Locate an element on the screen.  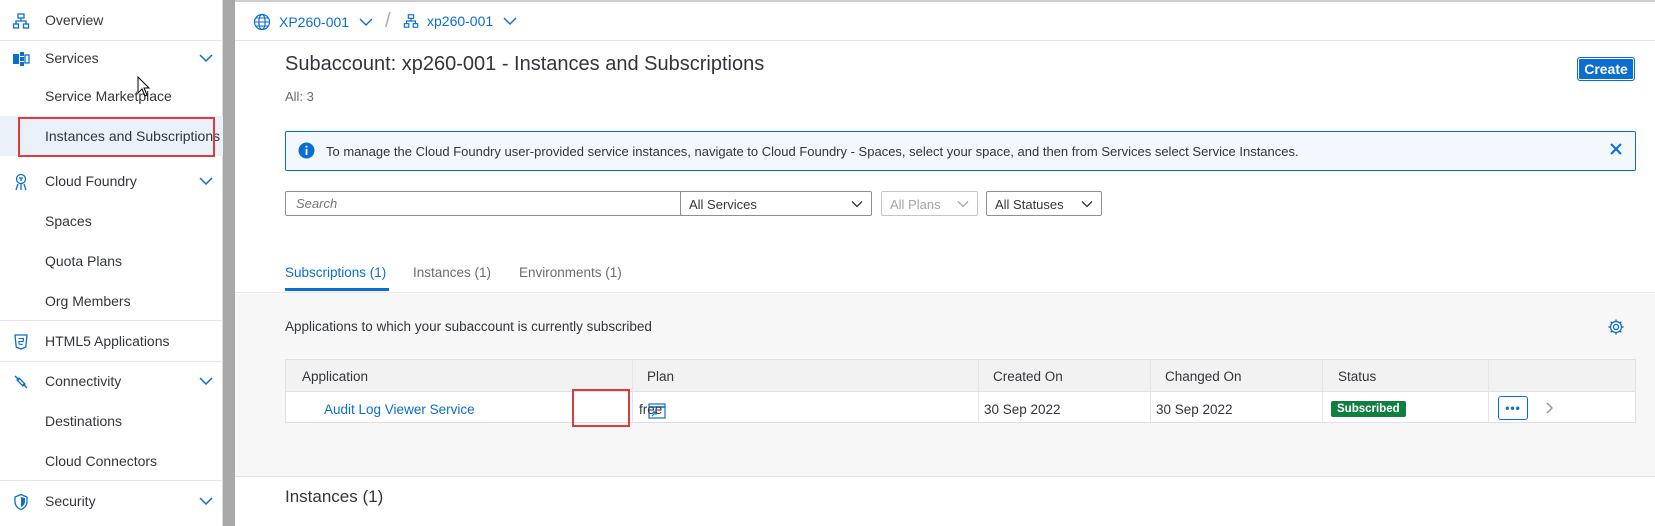
breadcrumb-subaccount-label: xp260-001 is located at coordinates (460, 21).